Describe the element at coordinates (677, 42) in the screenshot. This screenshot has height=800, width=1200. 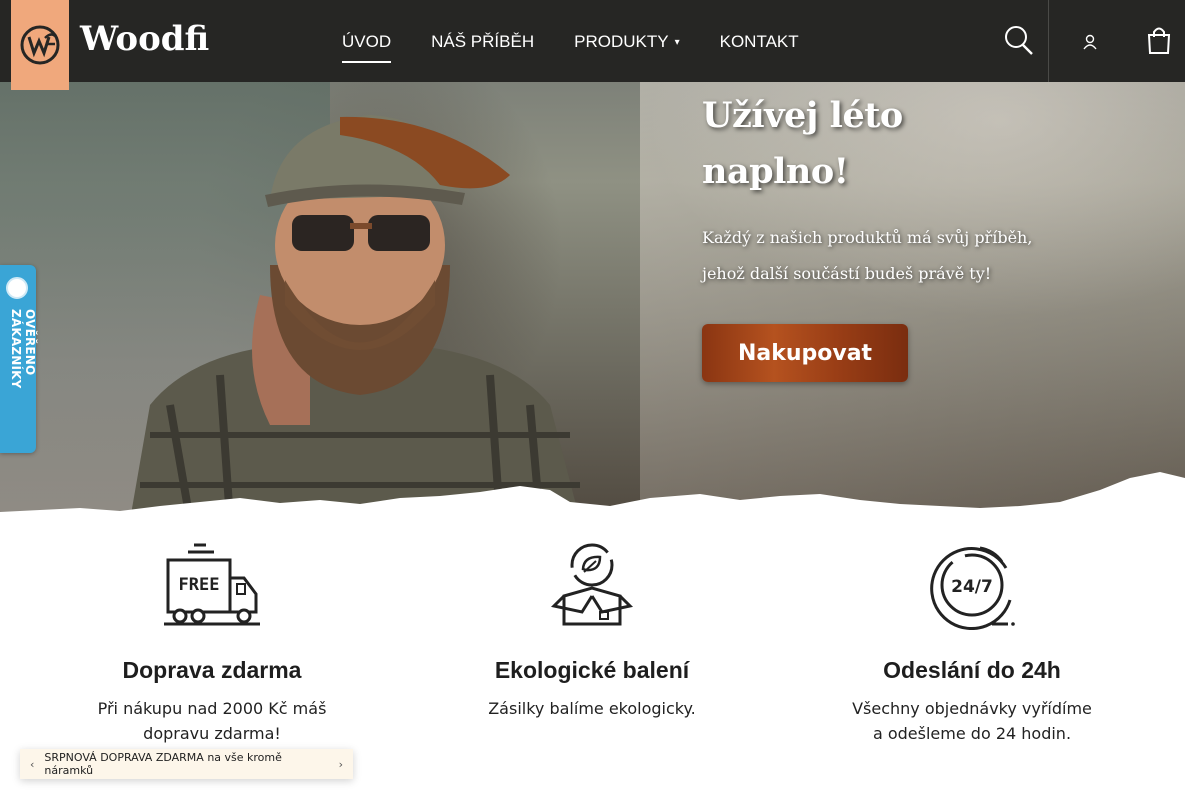
I see `chevron-down-icon: ▾` at that location.